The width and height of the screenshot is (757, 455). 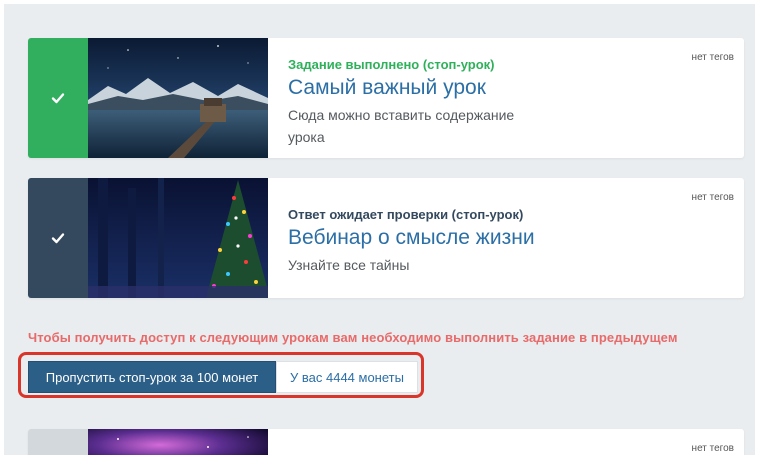 What do you see at coordinates (347, 377) in the screenshot?
I see `coins-balance: У вас 4444 монеты` at bounding box center [347, 377].